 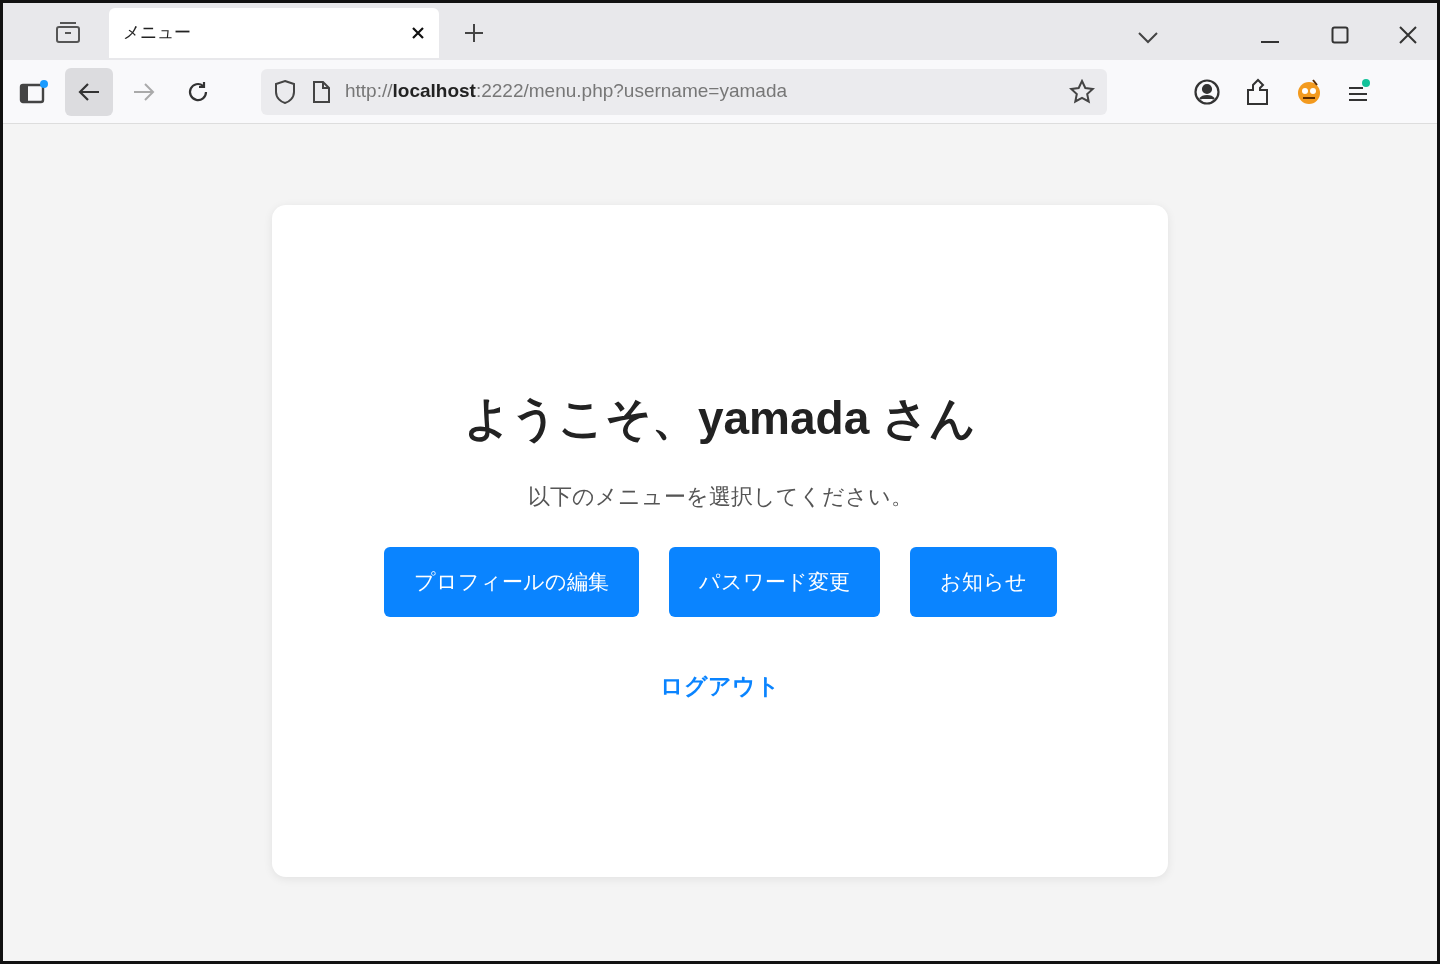 What do you see at coordinates (1340, 35) in the screenshot?
I see `maximize-icon` at bounding box center [1340, 35].